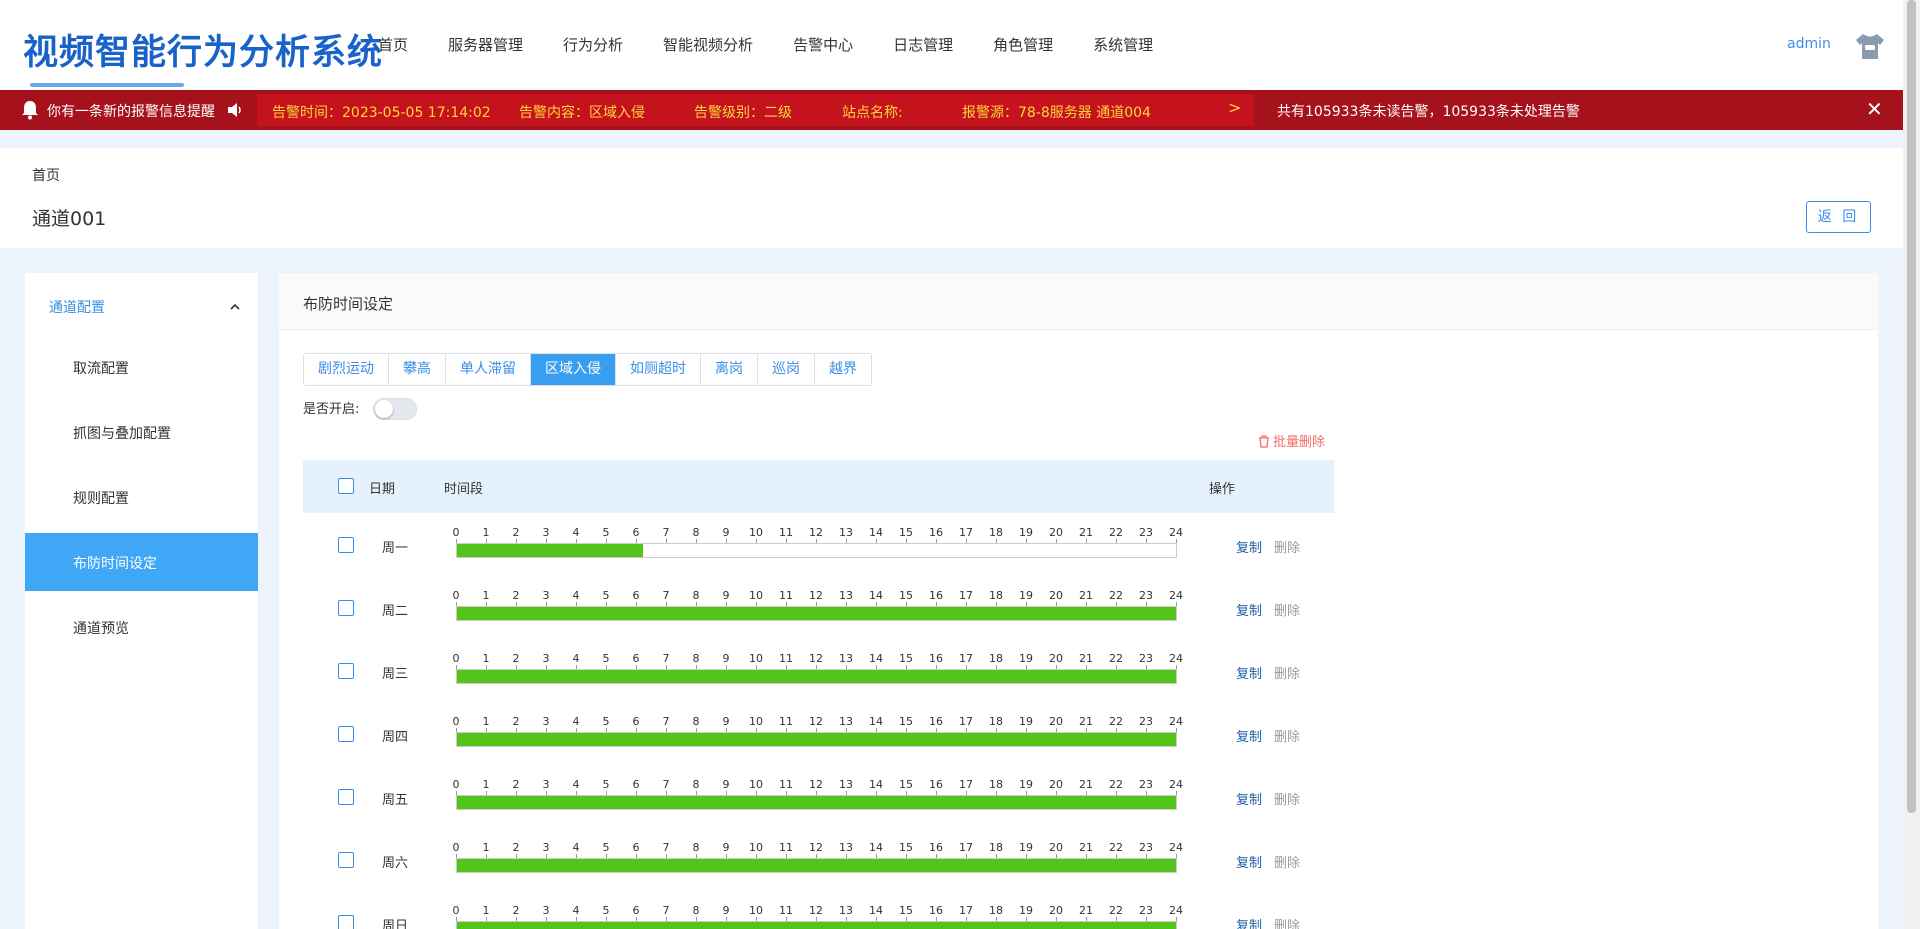 Image resolution: width=1920 pixels, height=929 pixels. I want to click on hour-label: 13, so click(846, 658).